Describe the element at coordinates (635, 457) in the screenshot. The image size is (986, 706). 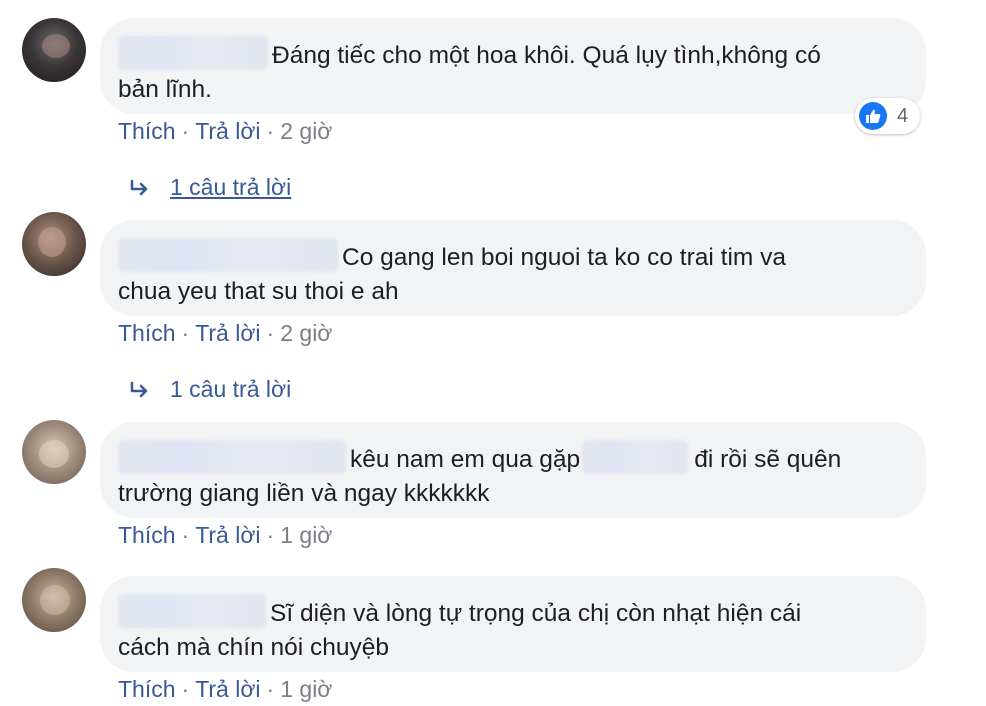
I see `blurred-mentioned-name` at that location.